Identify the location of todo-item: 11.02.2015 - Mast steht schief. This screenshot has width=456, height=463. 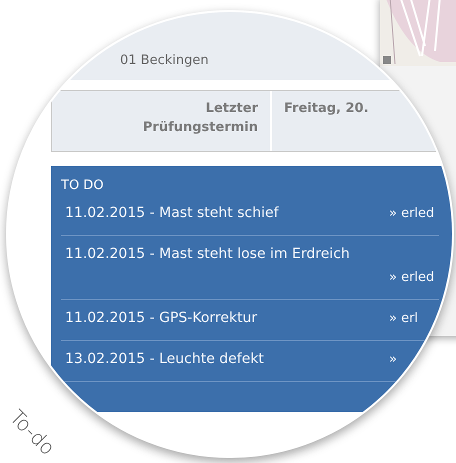
(171, 213).